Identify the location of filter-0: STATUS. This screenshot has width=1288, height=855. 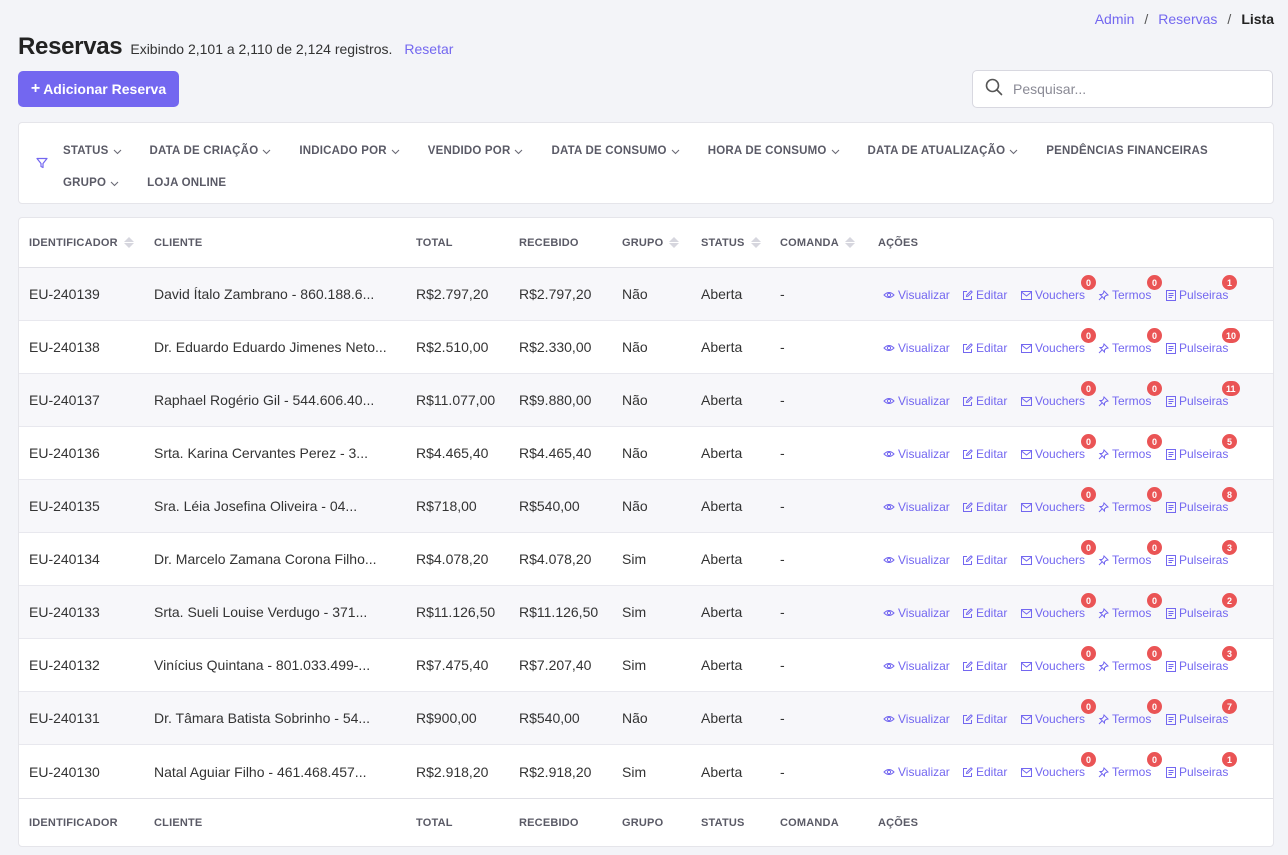
(92, 151).